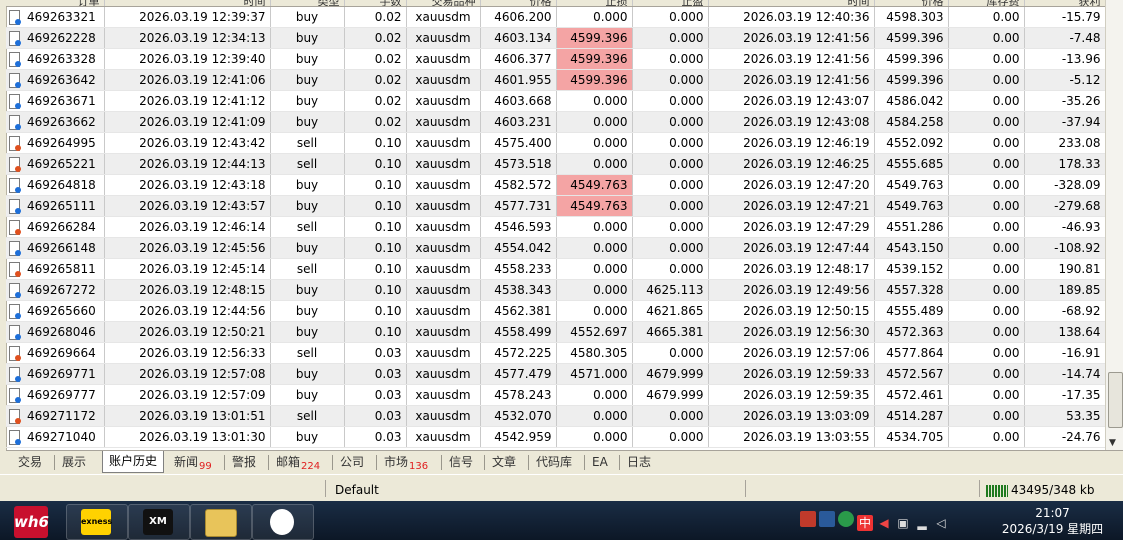 This screenshot has width=1123, height=540. Describe the element at coordinates (55, 248) in the screenshot. I see `table-cell: 469266148` at that location.